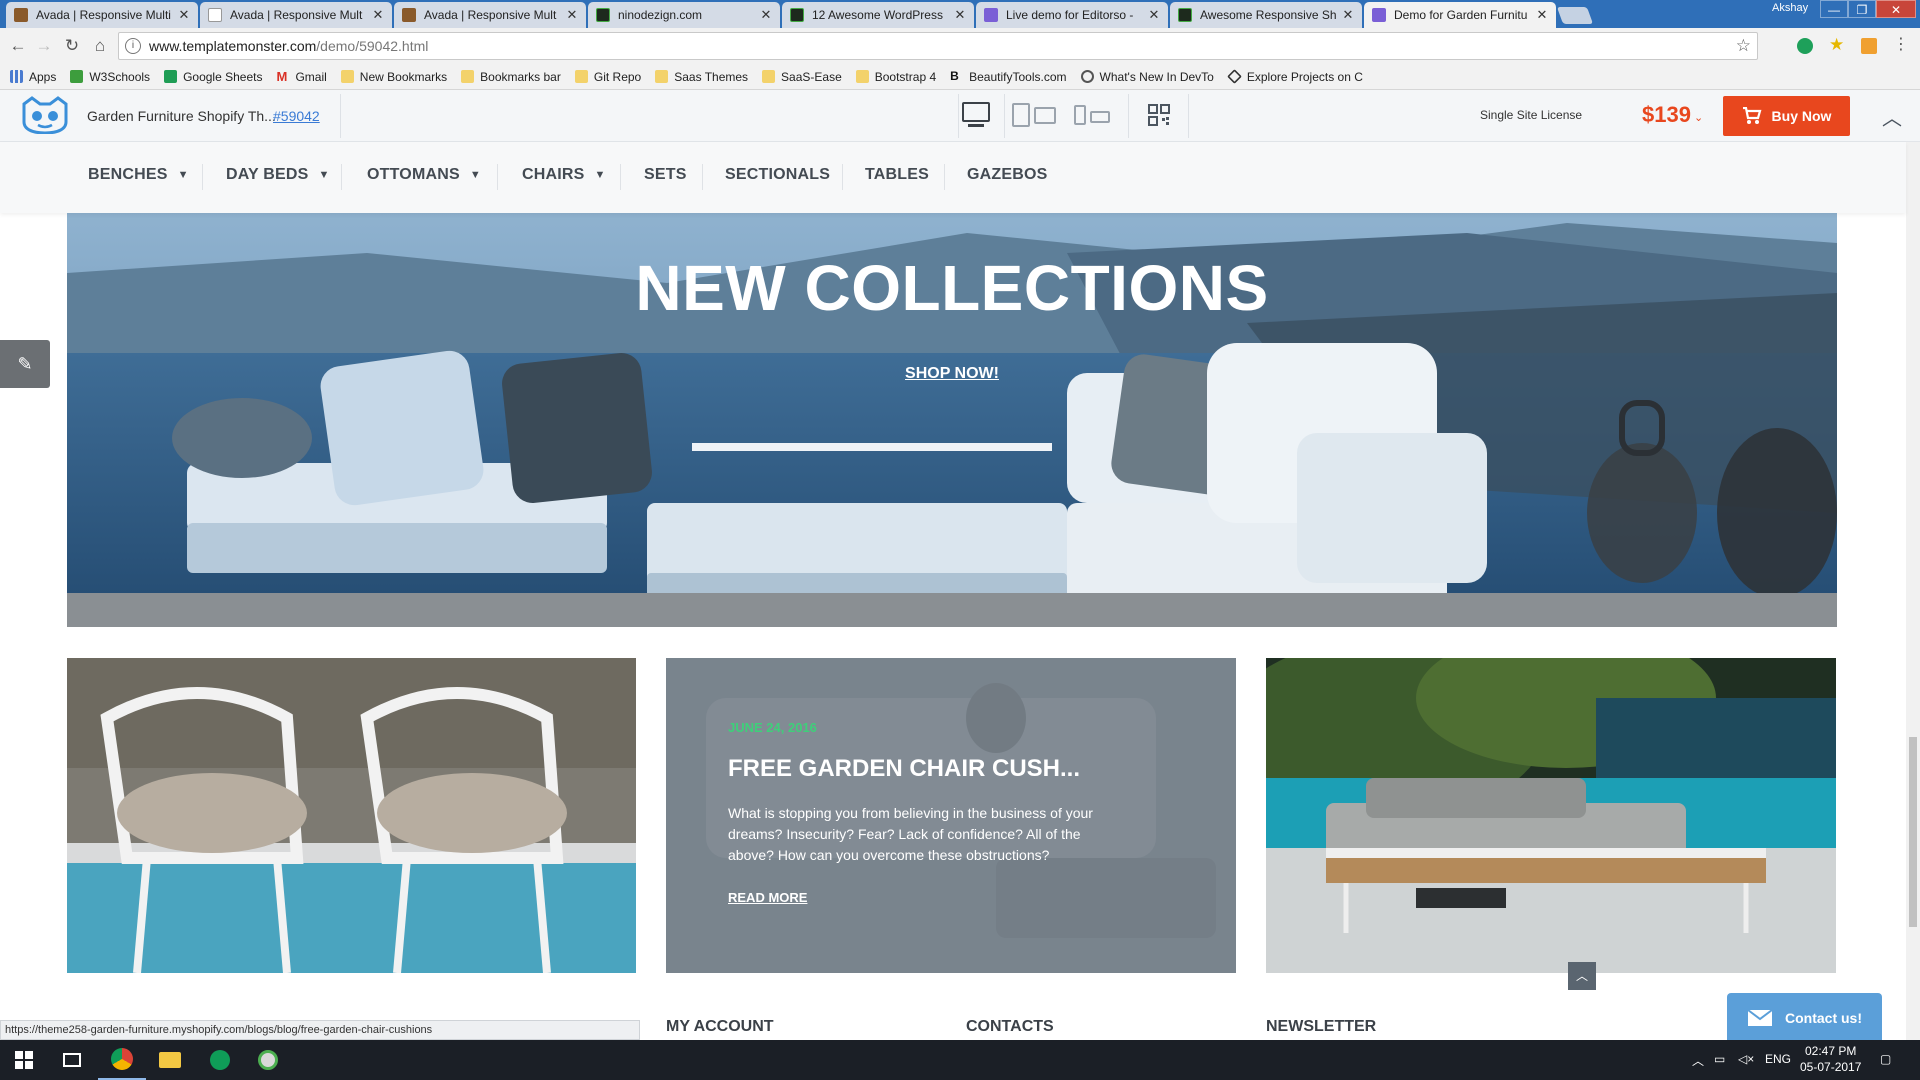 This screenshot has height=1080, width=1920. I want to click on phone-landscape-icon, so click(1100, 117).